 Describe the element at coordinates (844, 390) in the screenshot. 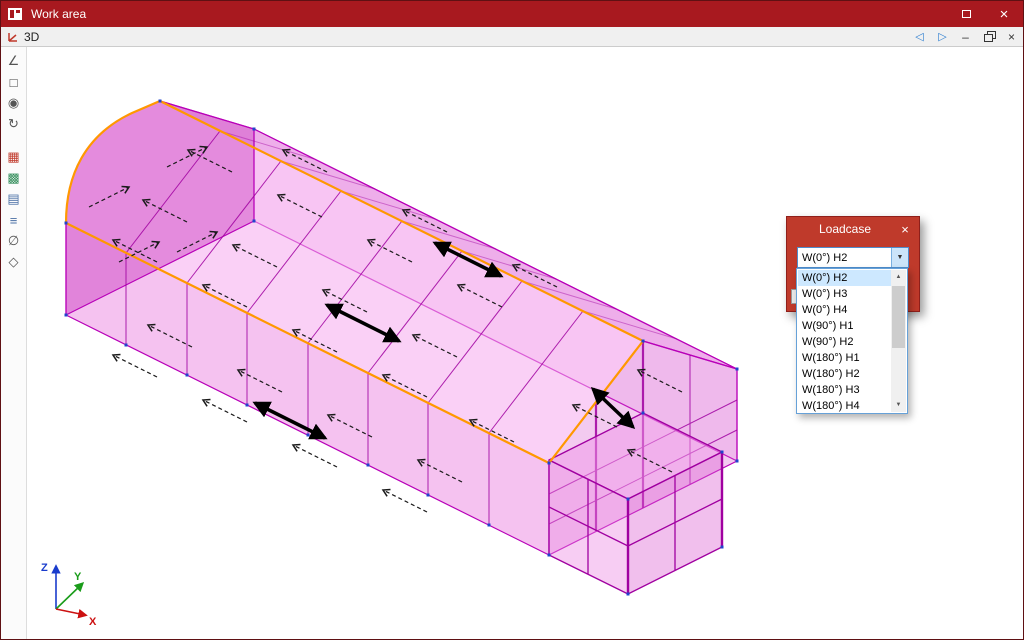

I see `loadcase-option: W(180°) H3` at that location.